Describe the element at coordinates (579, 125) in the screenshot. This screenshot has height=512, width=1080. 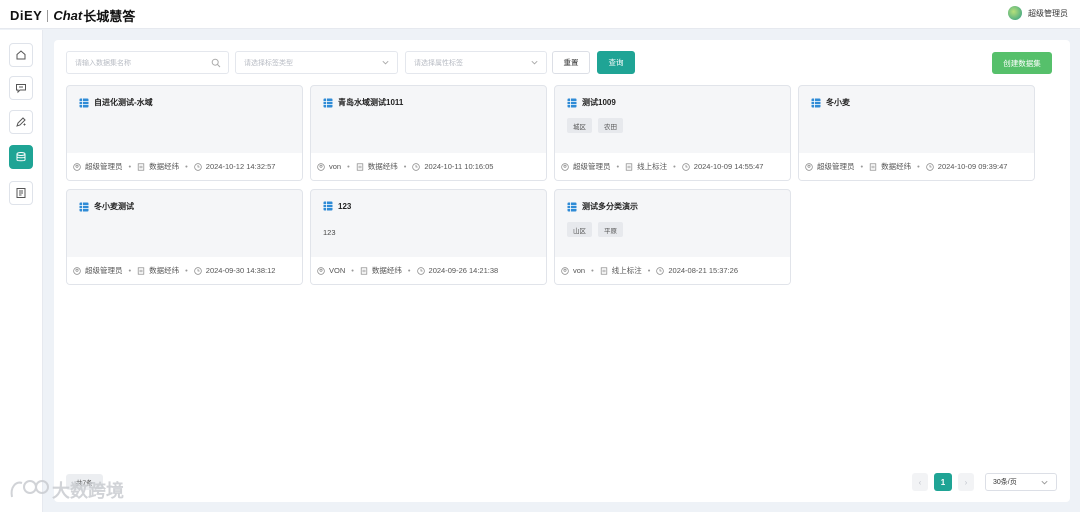
I see `tag: 城区` at that location.